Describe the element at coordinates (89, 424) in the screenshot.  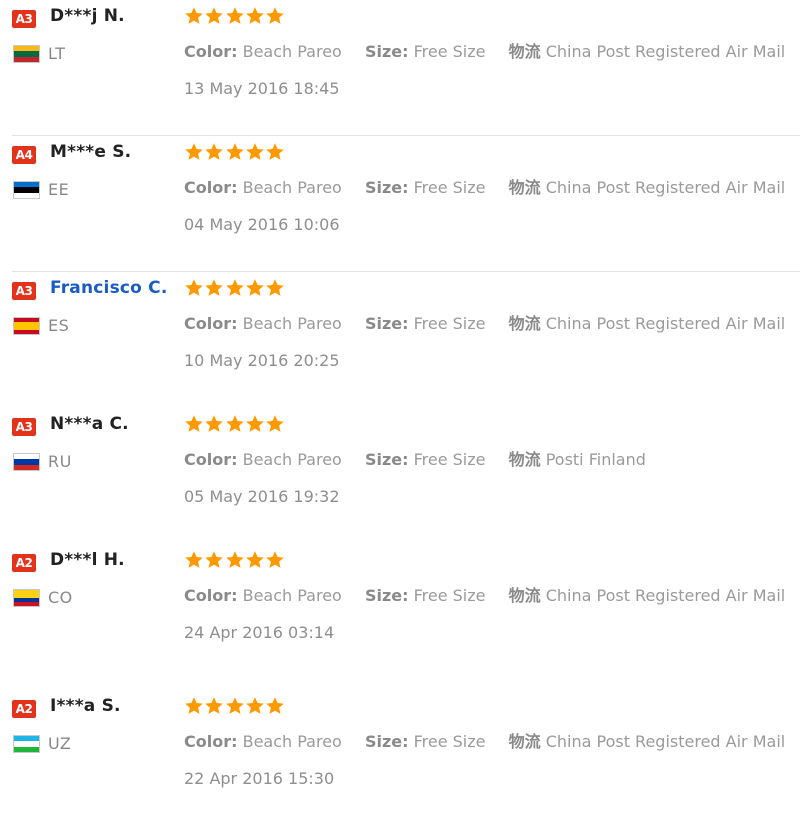
I see `buyer-name: N***a C.` at that location.